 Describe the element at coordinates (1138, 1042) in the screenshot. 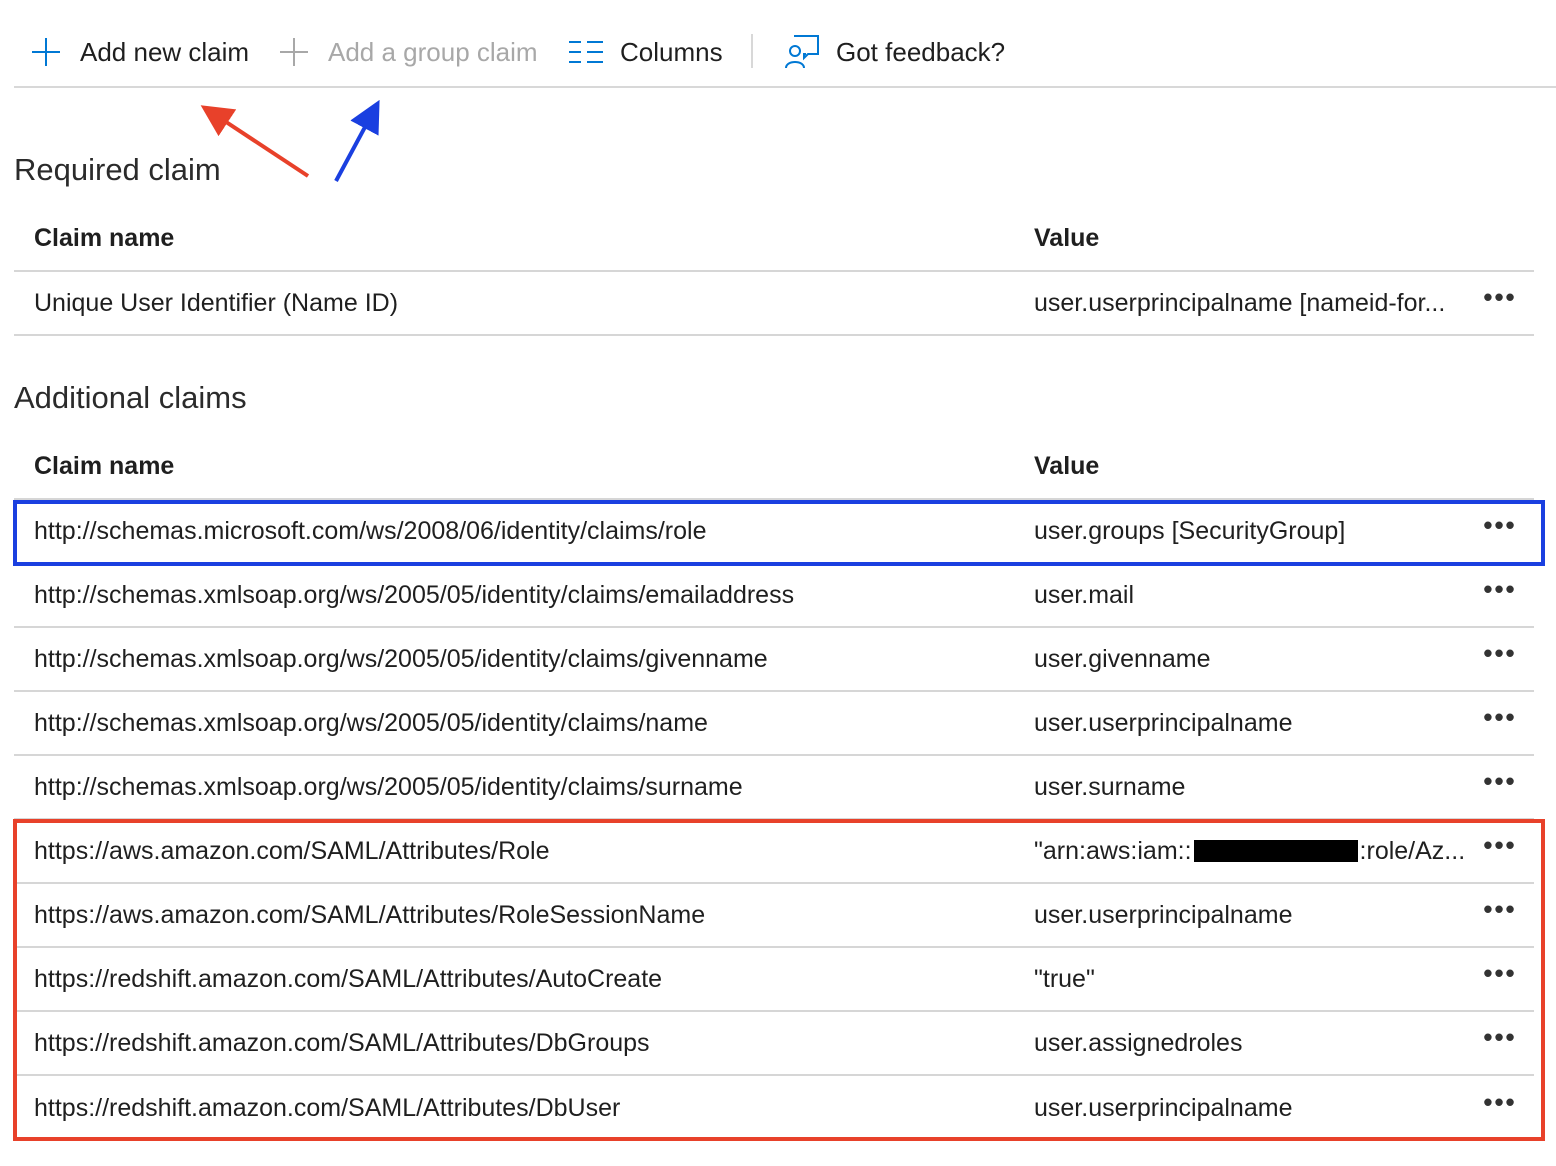

I see `claim-value-cell: user.assignedroles` at that location.